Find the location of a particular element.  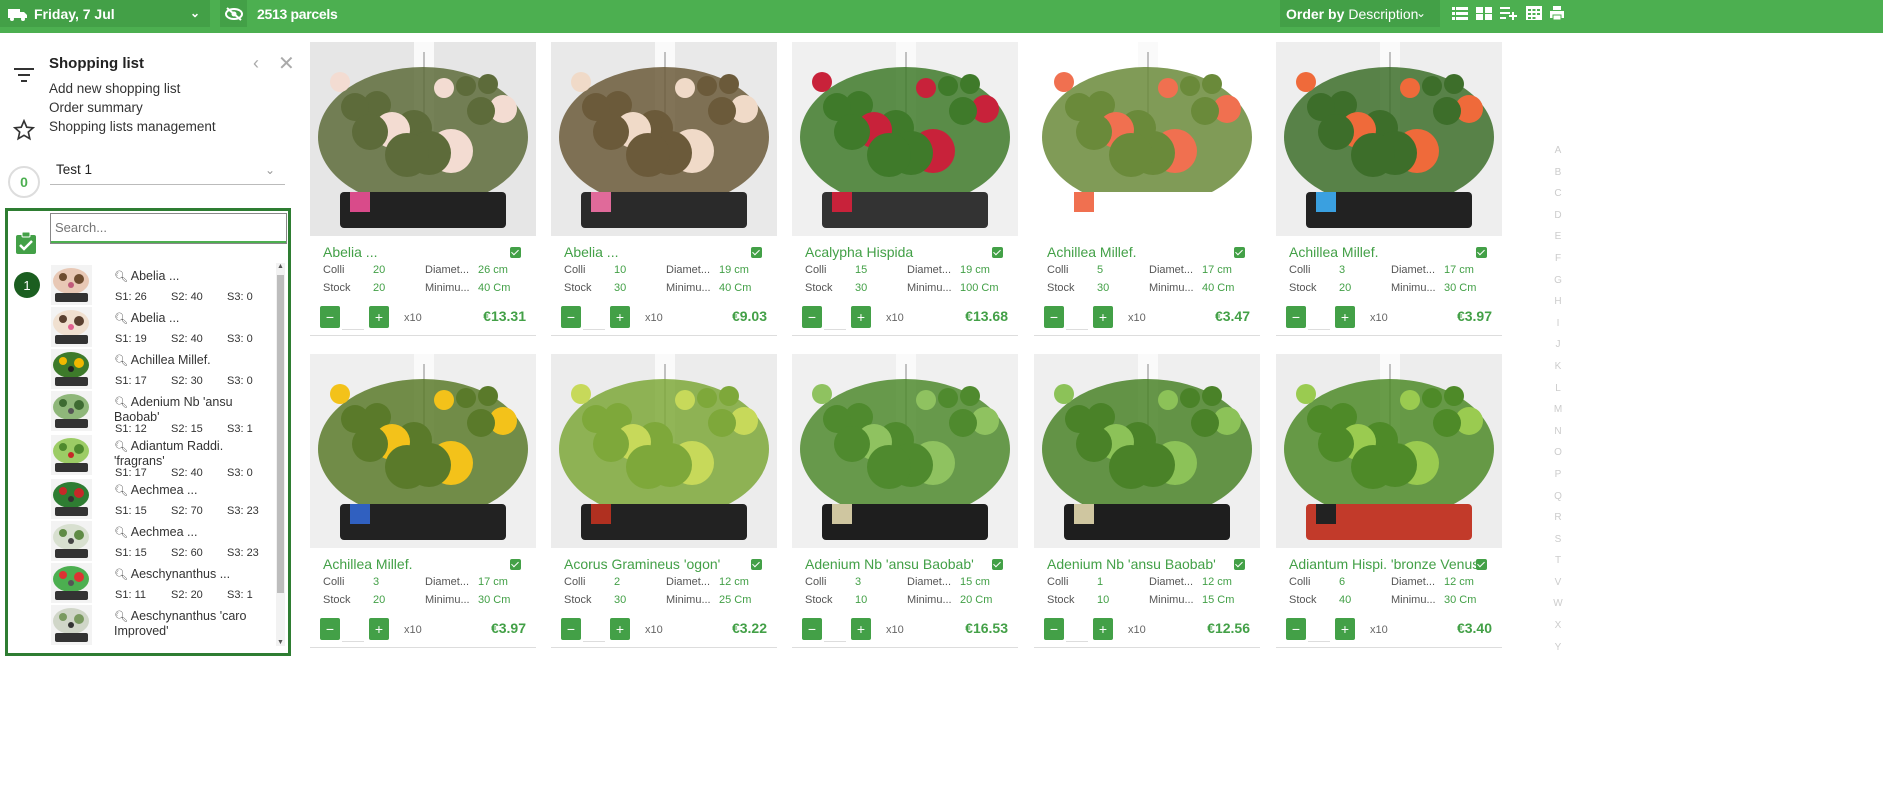

list-item: 🔍︎ Abelia ... S1: 19 S2: 40 S3: 0 is located at coordinates (162, 326).